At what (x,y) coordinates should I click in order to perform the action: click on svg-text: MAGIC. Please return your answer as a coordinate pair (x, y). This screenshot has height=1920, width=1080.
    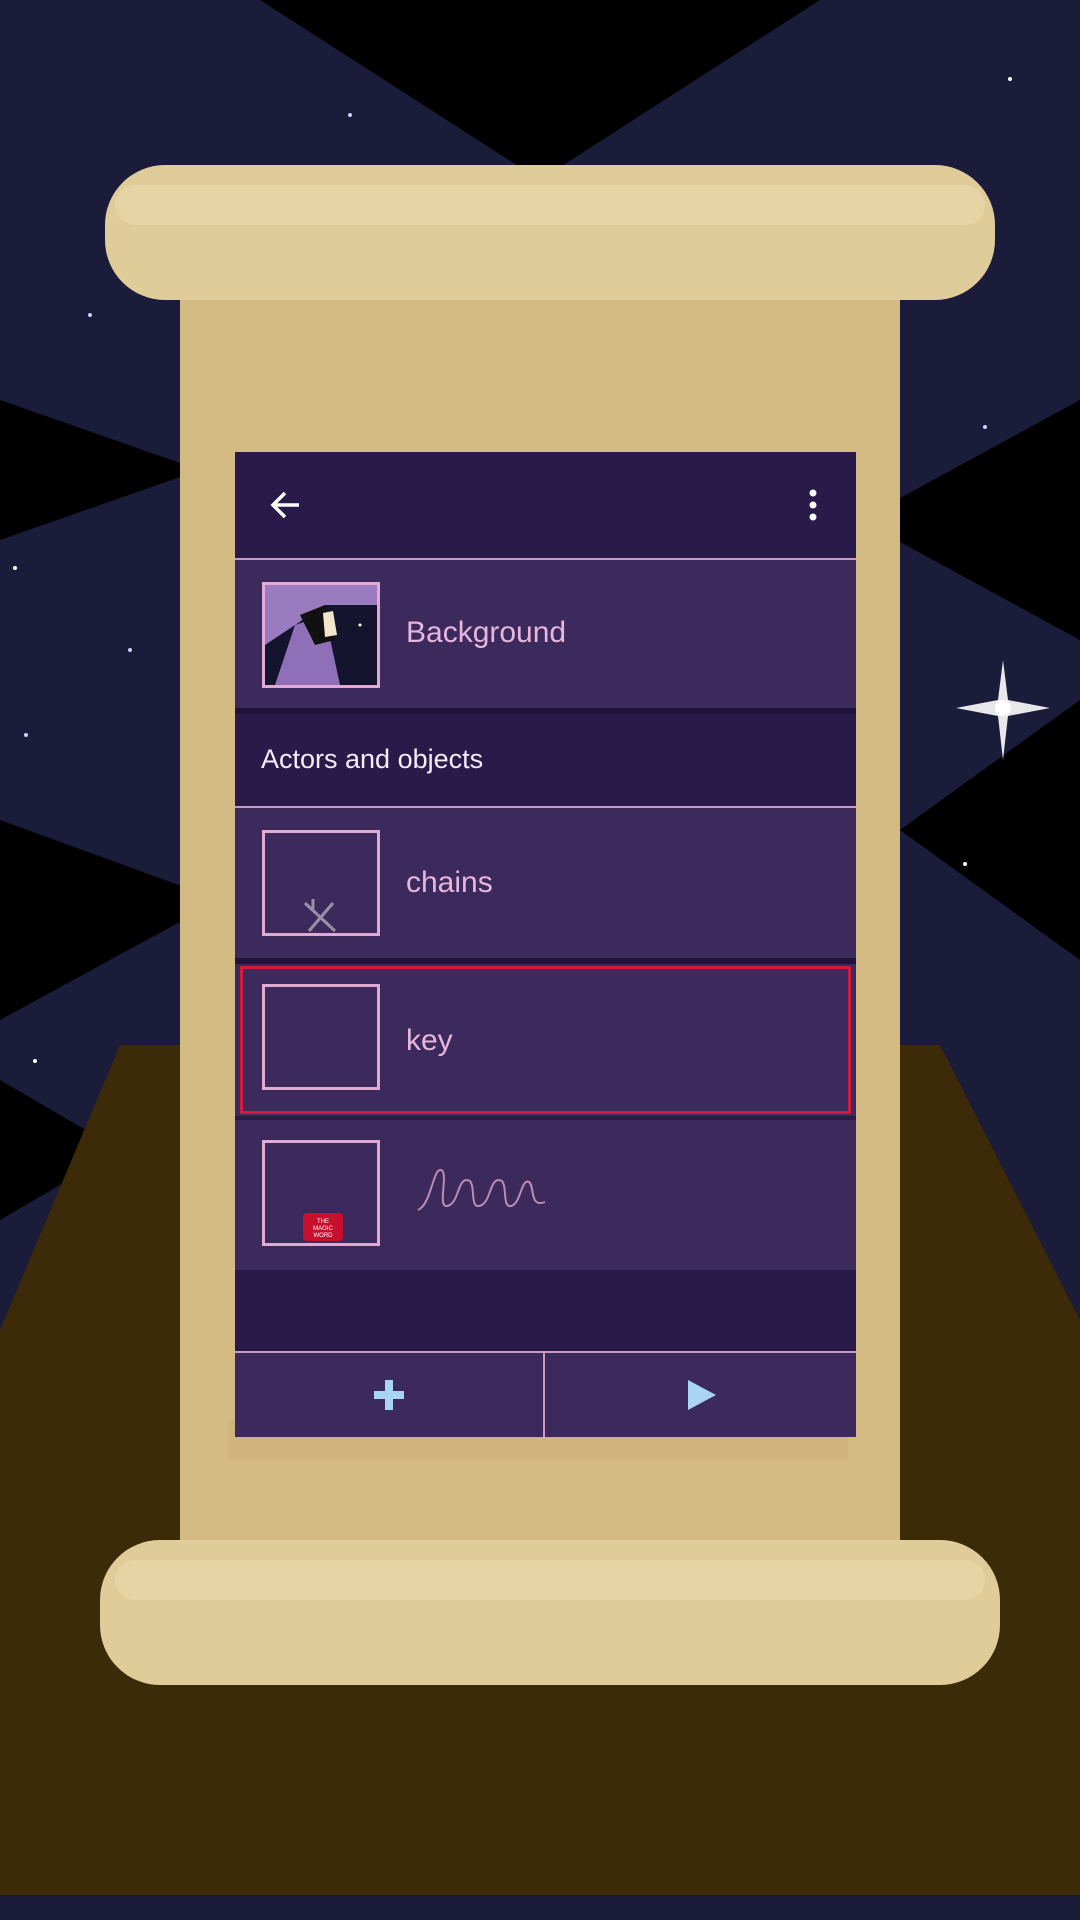
    Looking at the image, I should click on (323, 1229).